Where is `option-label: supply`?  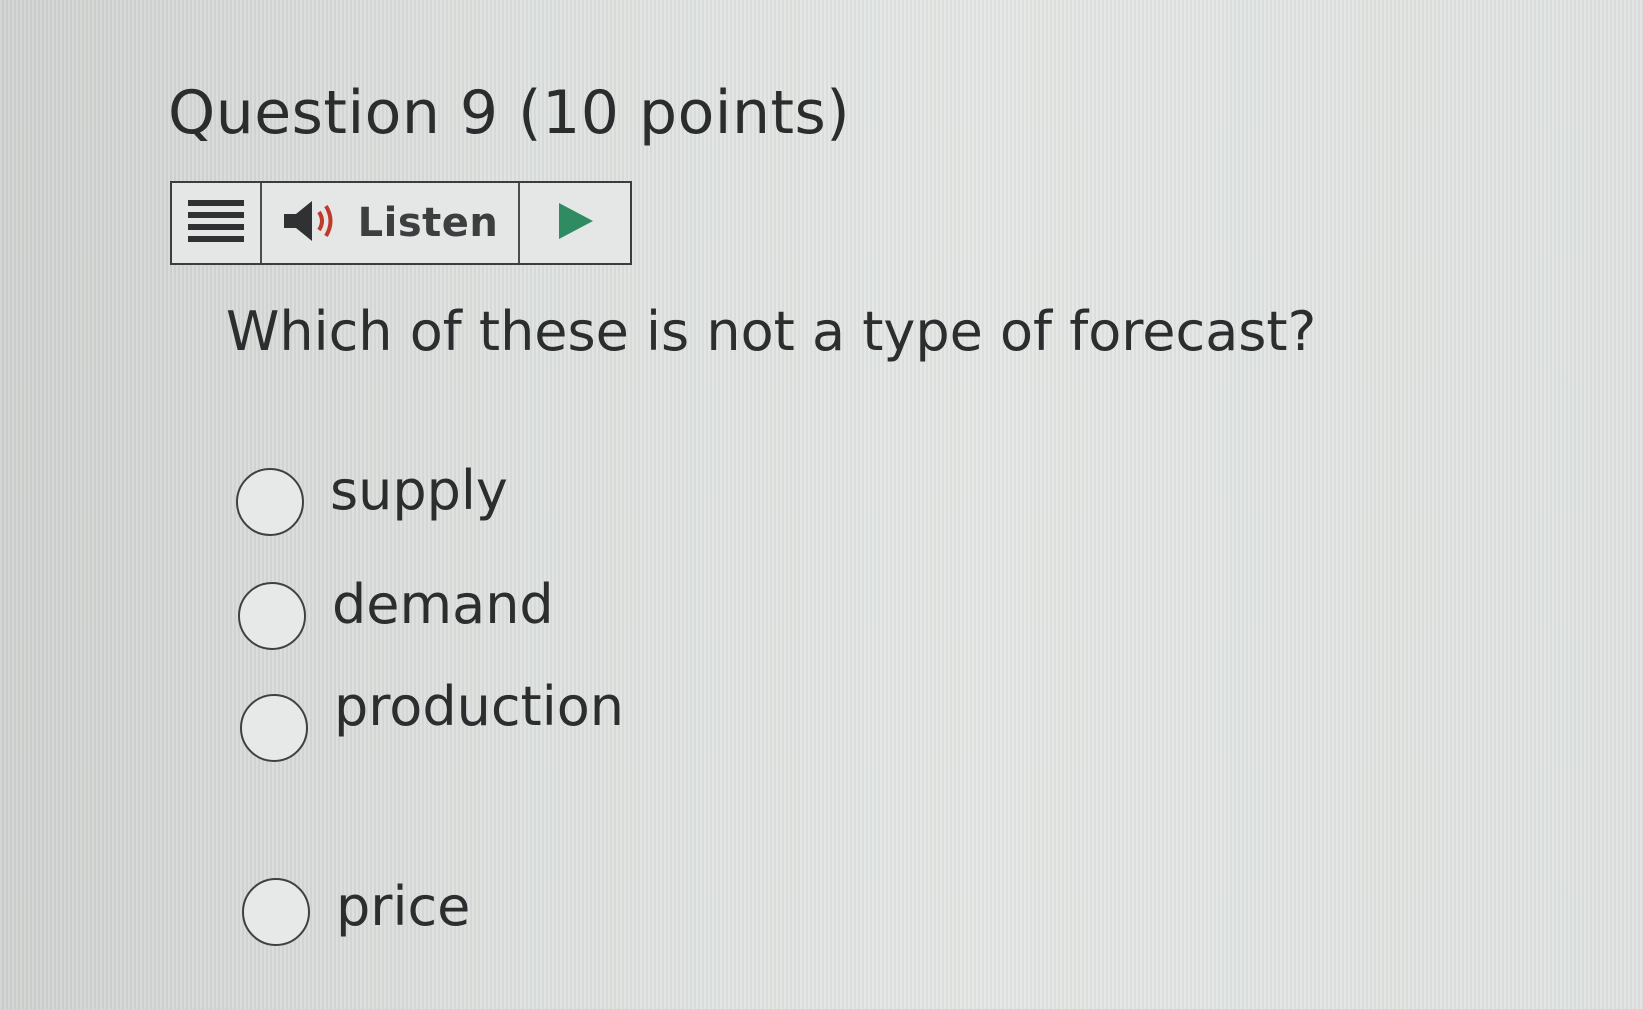 option-label: supply is located at coordinates (419, 490).